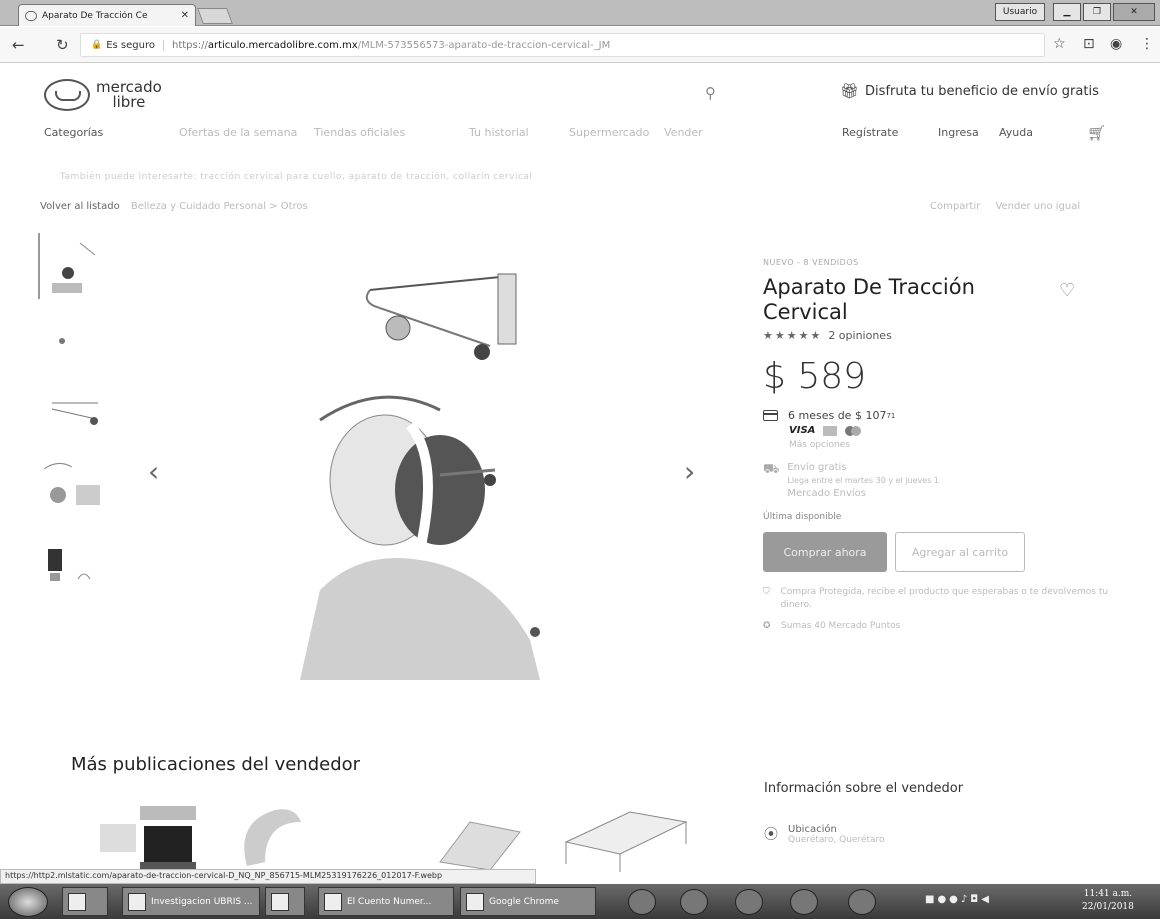 The height and width of the screenshot is (919, 1160). Describe the element at coordinates (238, 132) in the screenshot. I see `nav-offers: Ofertas de la semana` at that location.